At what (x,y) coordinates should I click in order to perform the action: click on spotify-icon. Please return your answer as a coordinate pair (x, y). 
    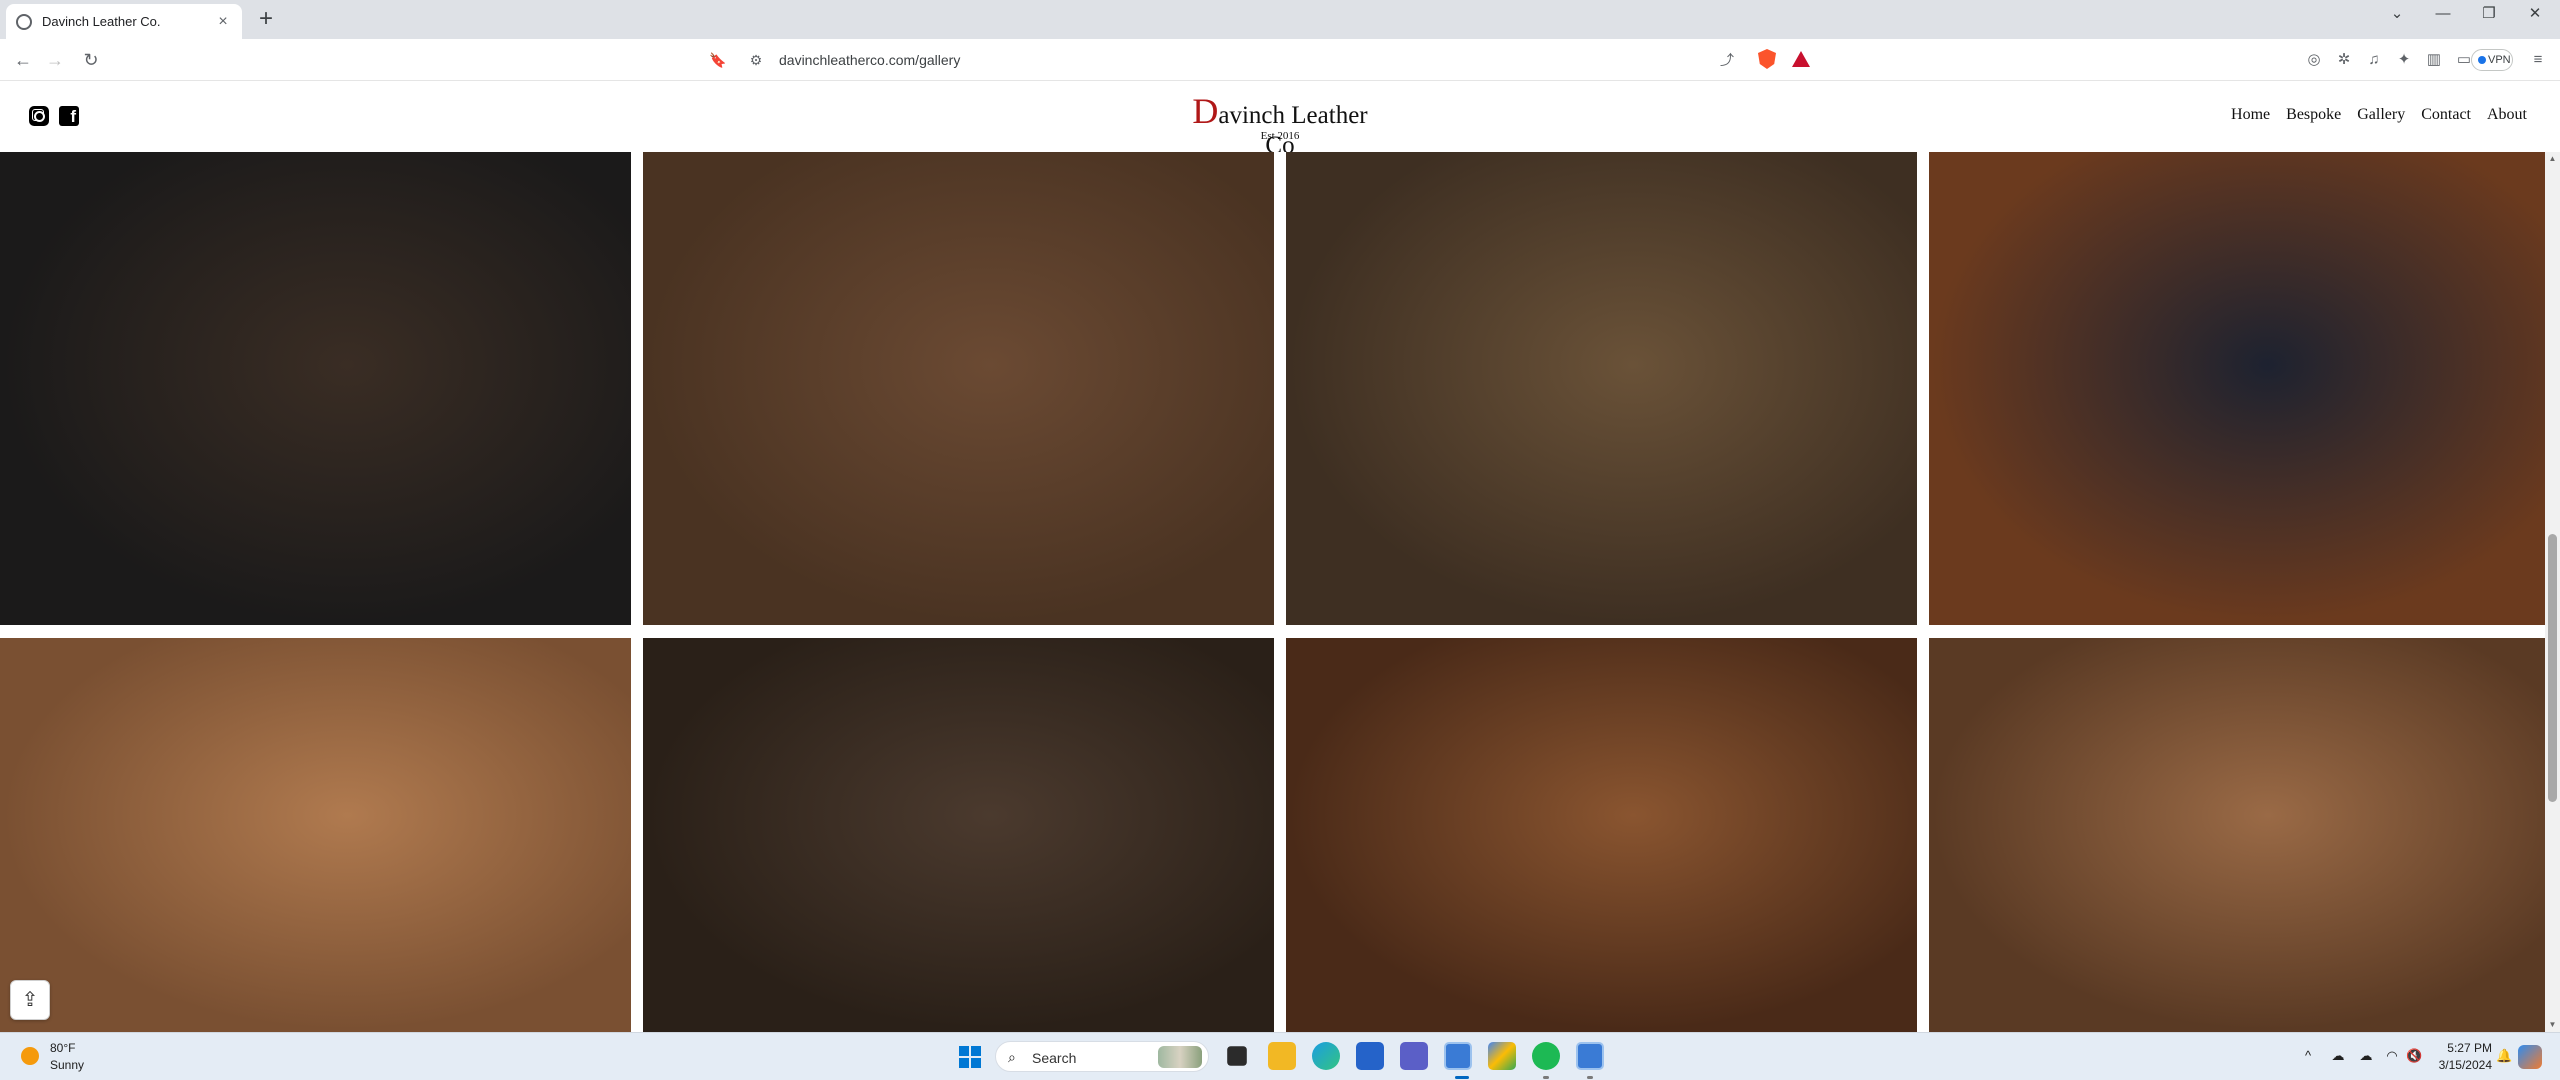
    Looking at the image, I should click on (1546, 1056).